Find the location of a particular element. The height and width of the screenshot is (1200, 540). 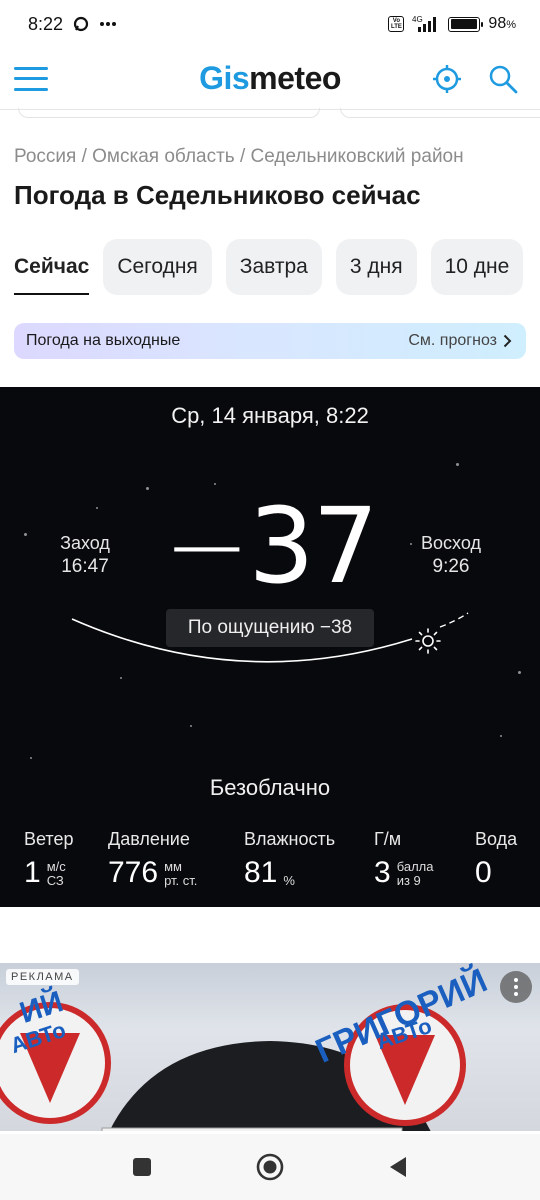

sun-icon is located at coordinates (428, 641).